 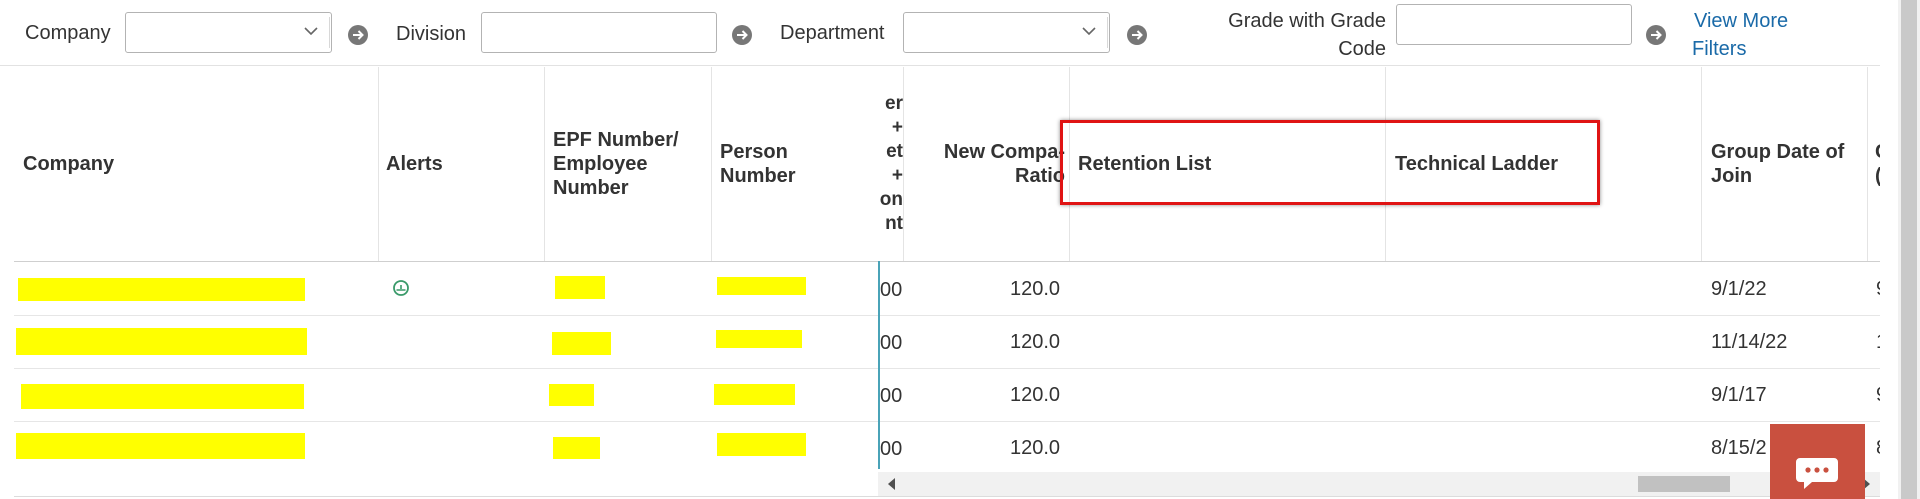 What do you see at coordinates (69, 164) in the screenshot?
I see `header-company-label: Company` at bounding box center [69, 164].